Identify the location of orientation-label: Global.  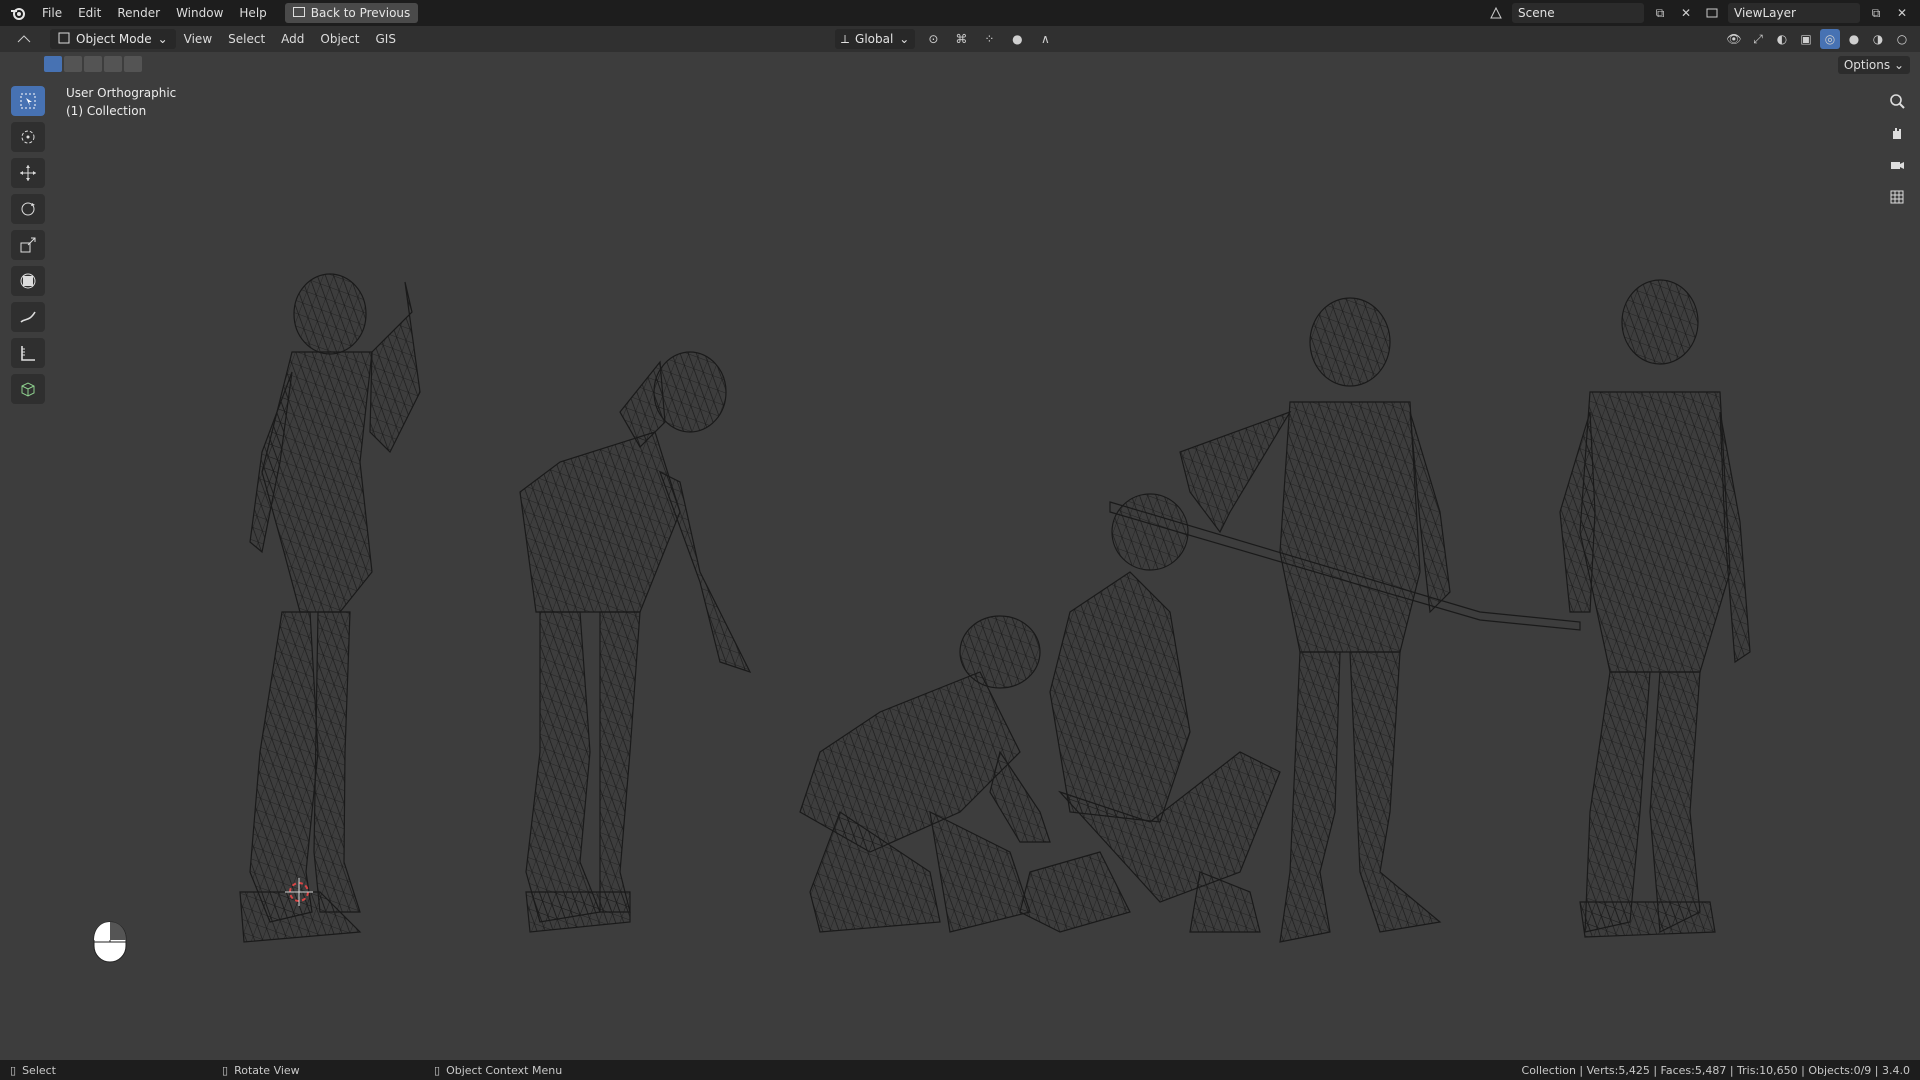
(874, 39).